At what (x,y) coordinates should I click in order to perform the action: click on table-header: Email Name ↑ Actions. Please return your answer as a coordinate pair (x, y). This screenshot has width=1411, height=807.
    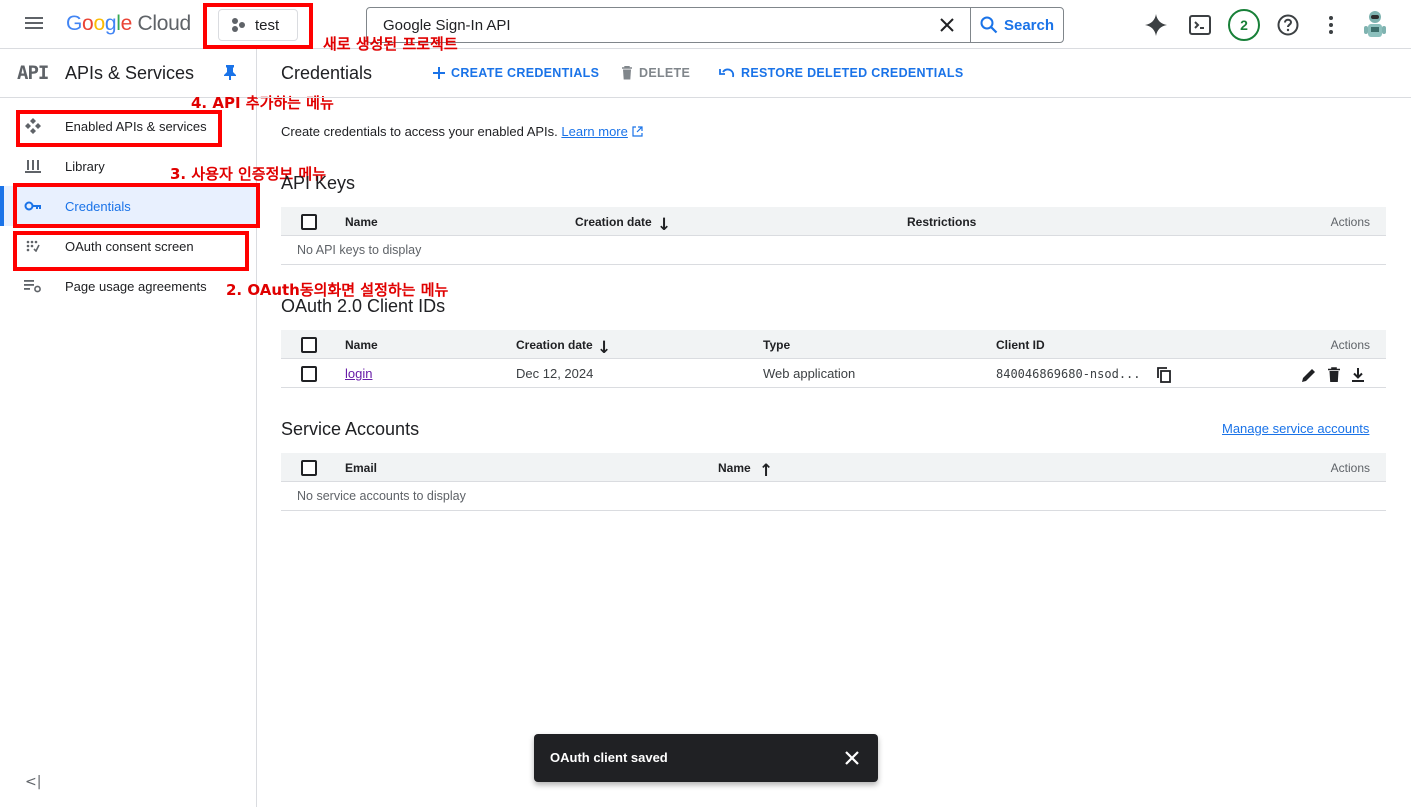
    Looking at the image, I should click on (833, 467).